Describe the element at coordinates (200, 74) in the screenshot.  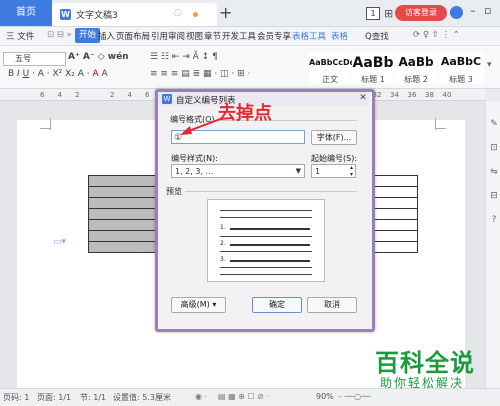
I see `align-icons: ≡ ≡ ≡ ▤ ≣ ▦ · ◫ · ⊞ ·` at that location.